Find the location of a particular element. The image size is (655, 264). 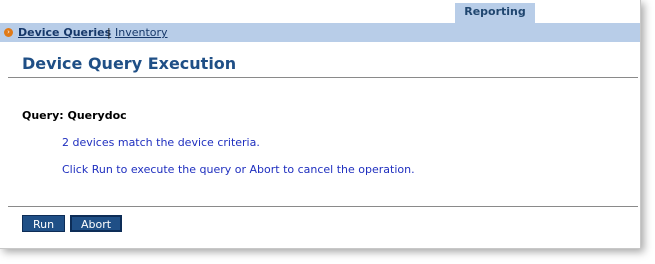

chevron-right-icon: › is located at coordinates (8, 32).